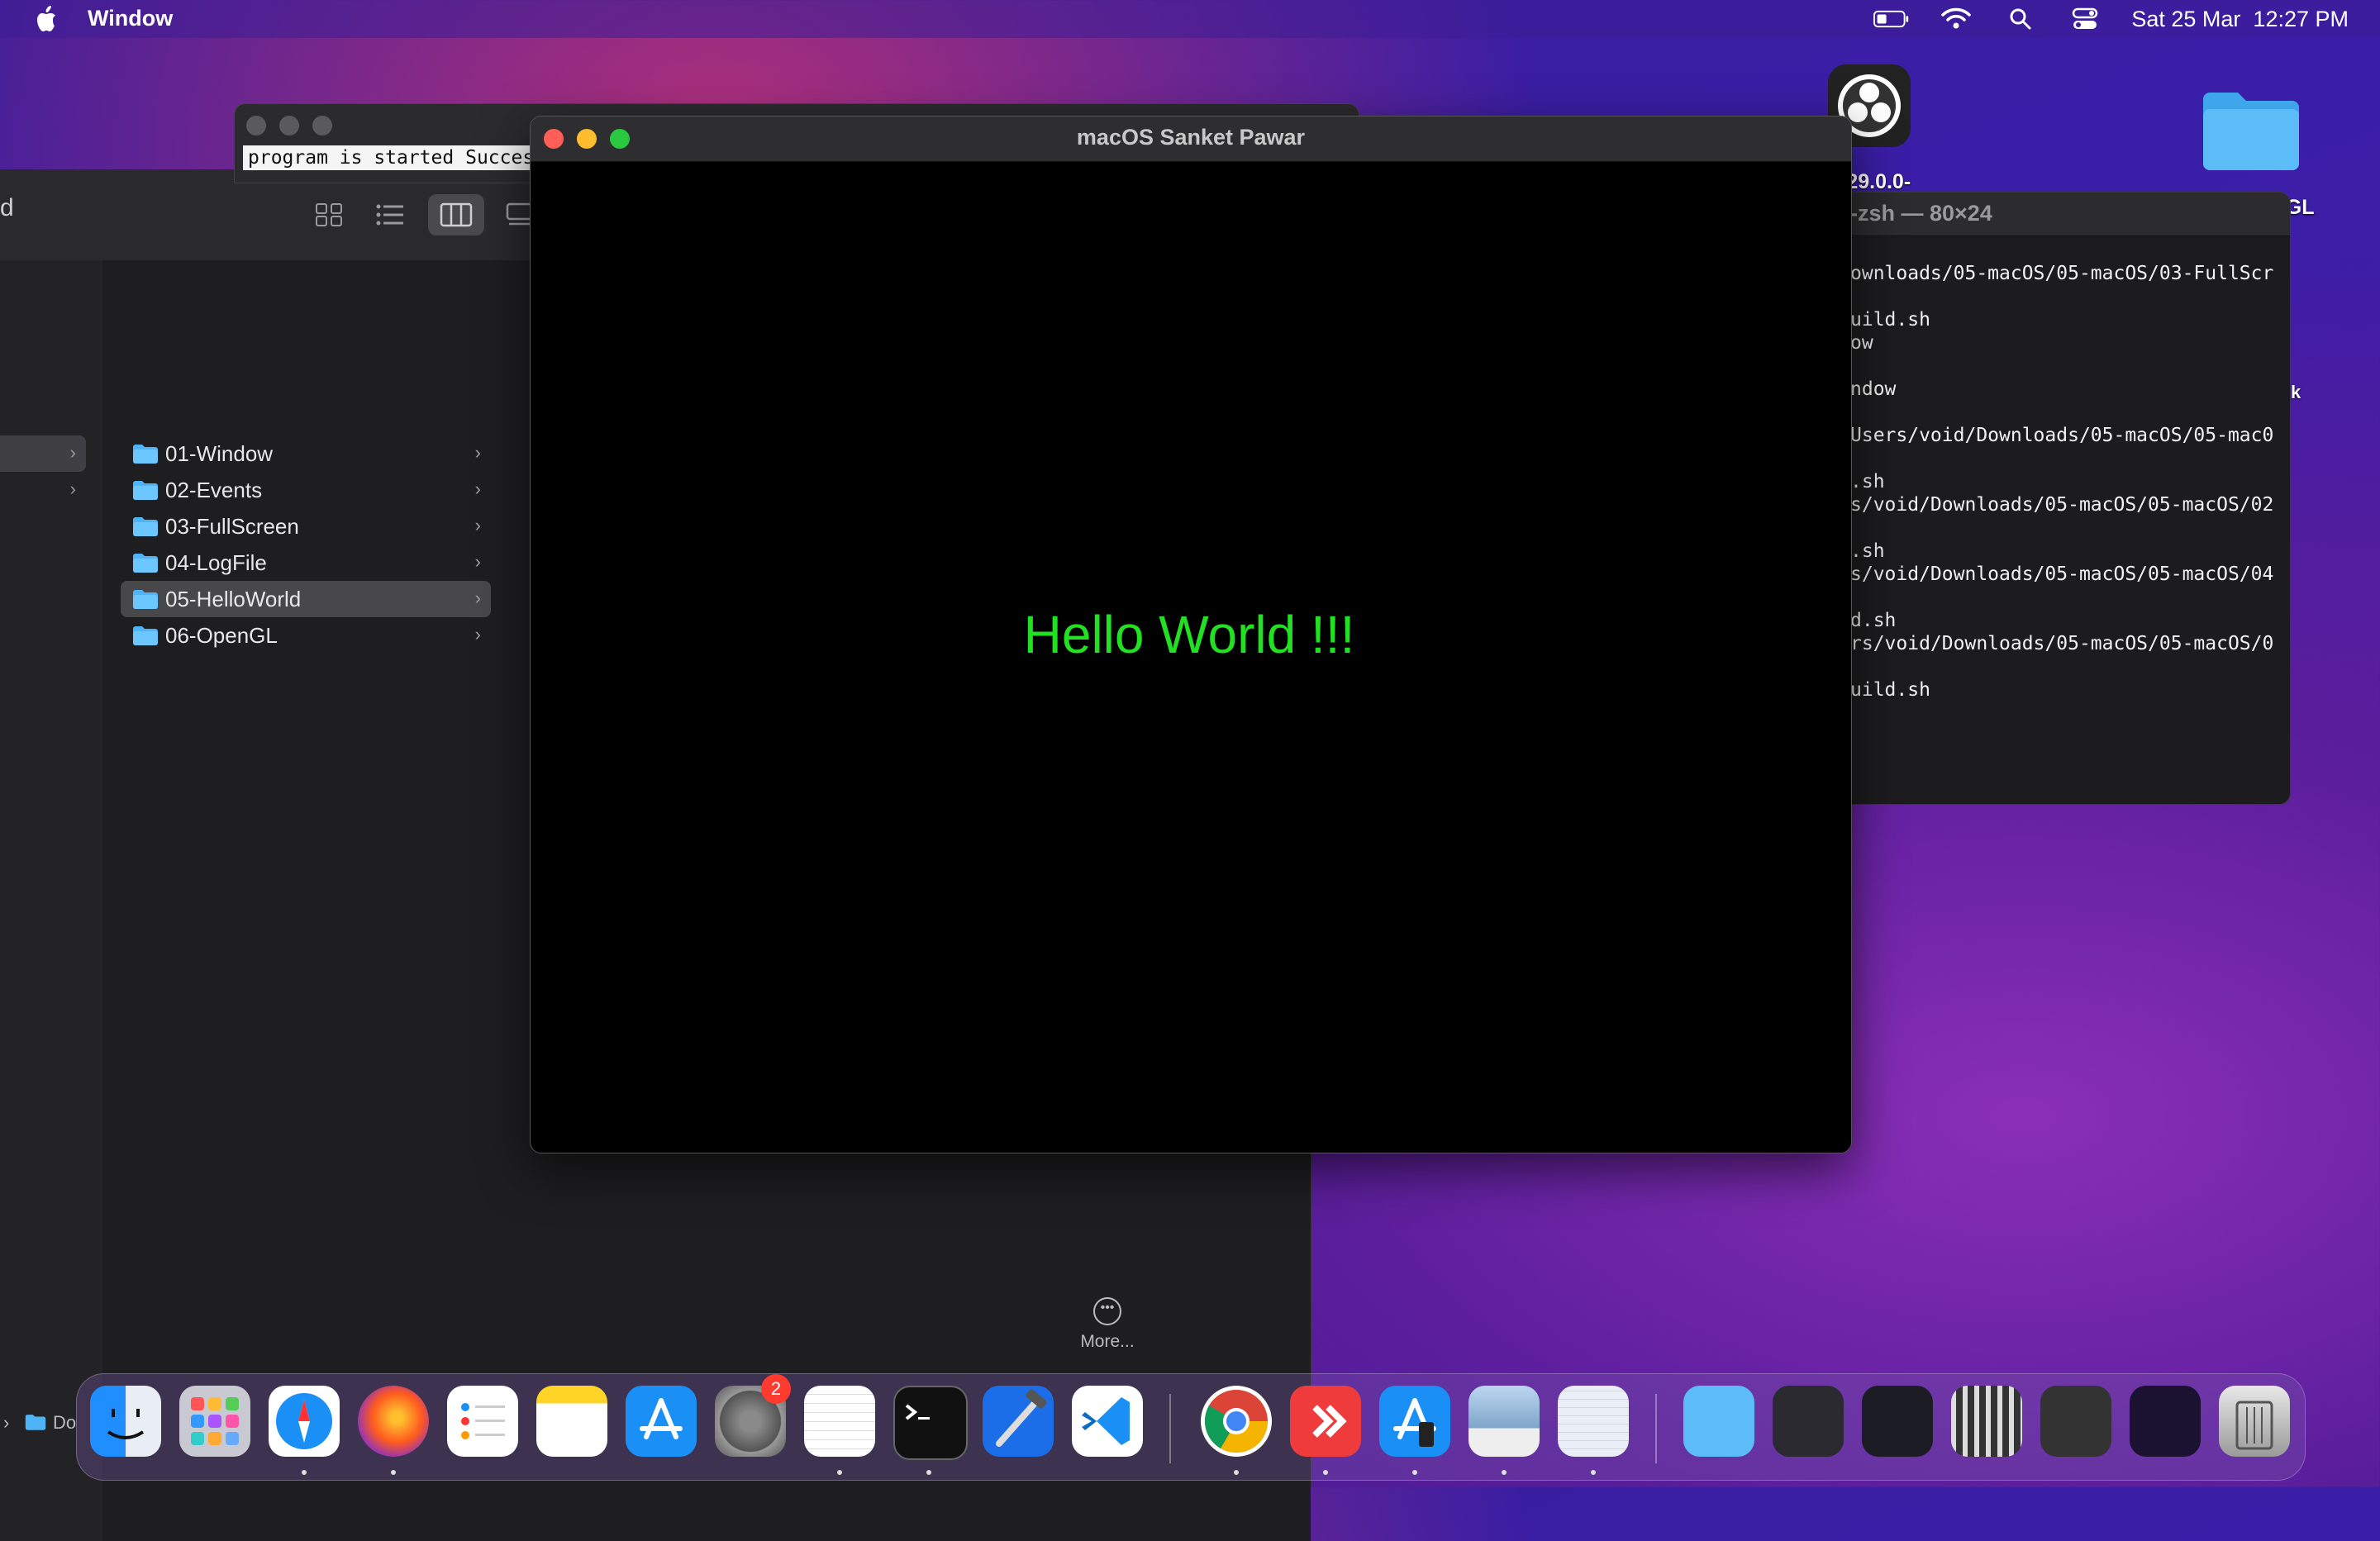  What do you see at coordinates (1873, 389) in the screenshot?
I see `terminal-line: ndow` at bounding box center [1873, 389].